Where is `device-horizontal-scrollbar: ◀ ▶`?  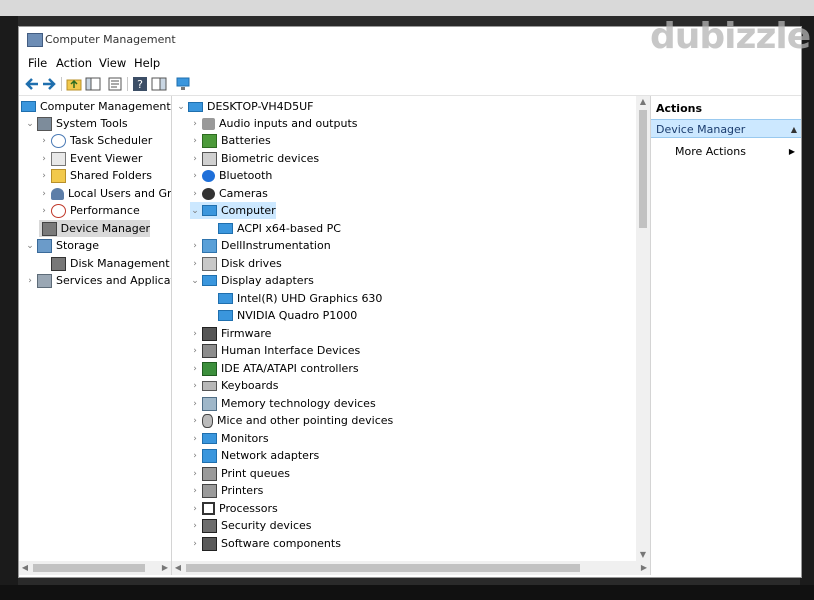
device-horizontal-scrollbar: ◀ ▶ is located at coordinates (411, 568).